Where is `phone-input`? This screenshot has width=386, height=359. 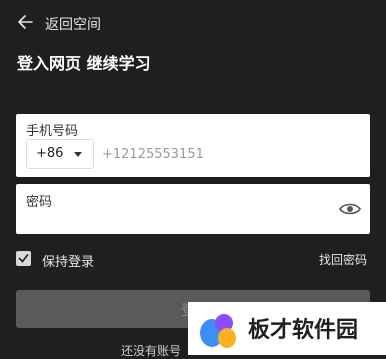
phone-input is located at coordinates (227, 154).